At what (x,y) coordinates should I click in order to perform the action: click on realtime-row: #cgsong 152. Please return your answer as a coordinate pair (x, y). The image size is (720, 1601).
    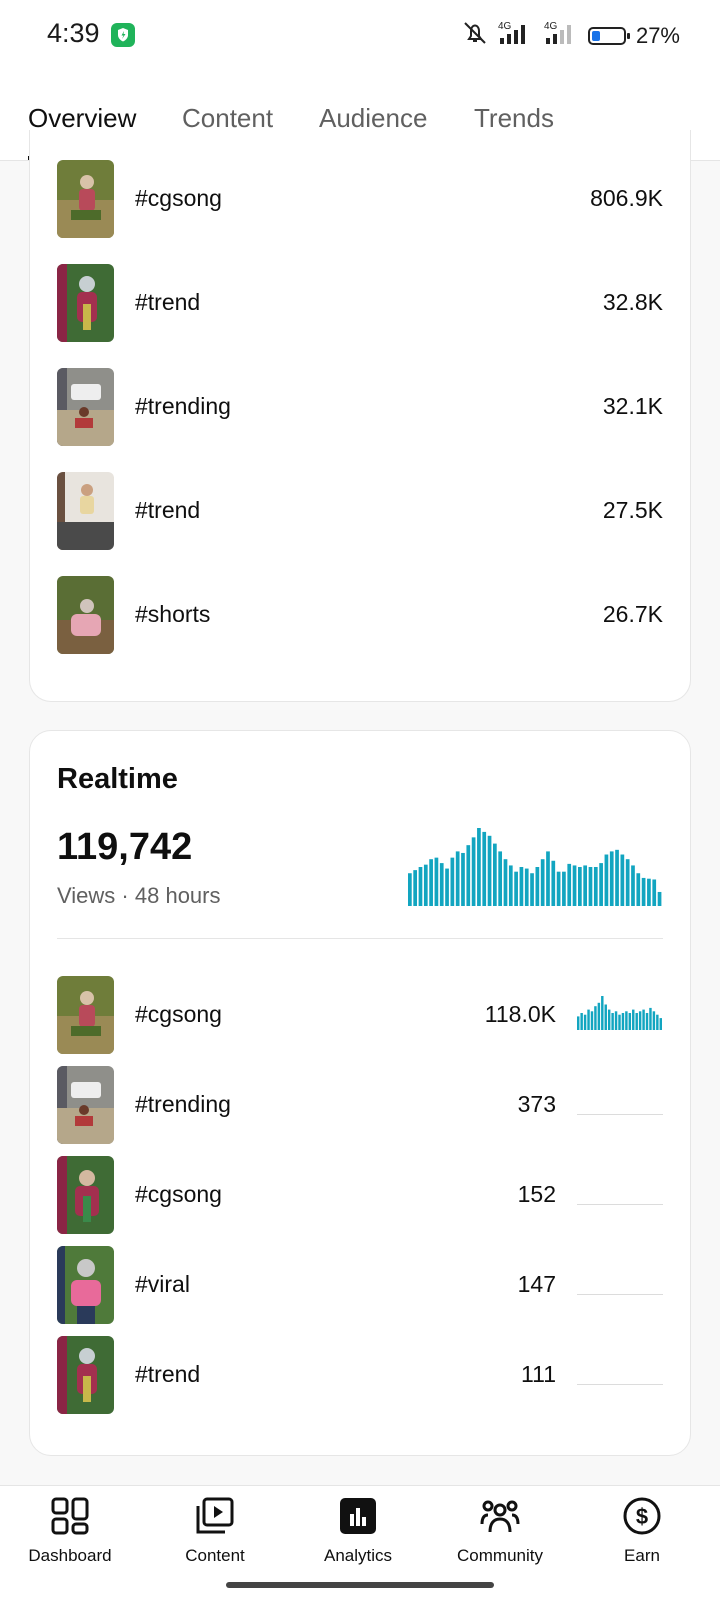
    Looking at the image, I should click on (360, 1195).